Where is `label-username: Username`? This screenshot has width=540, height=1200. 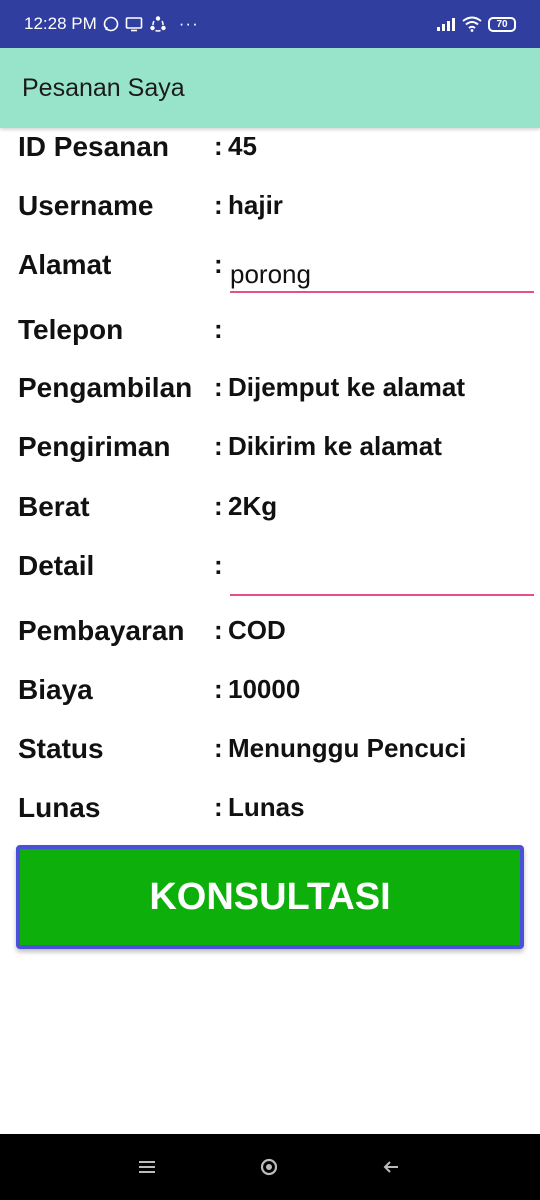 label-username: Username is located at coordinates (86, 205).